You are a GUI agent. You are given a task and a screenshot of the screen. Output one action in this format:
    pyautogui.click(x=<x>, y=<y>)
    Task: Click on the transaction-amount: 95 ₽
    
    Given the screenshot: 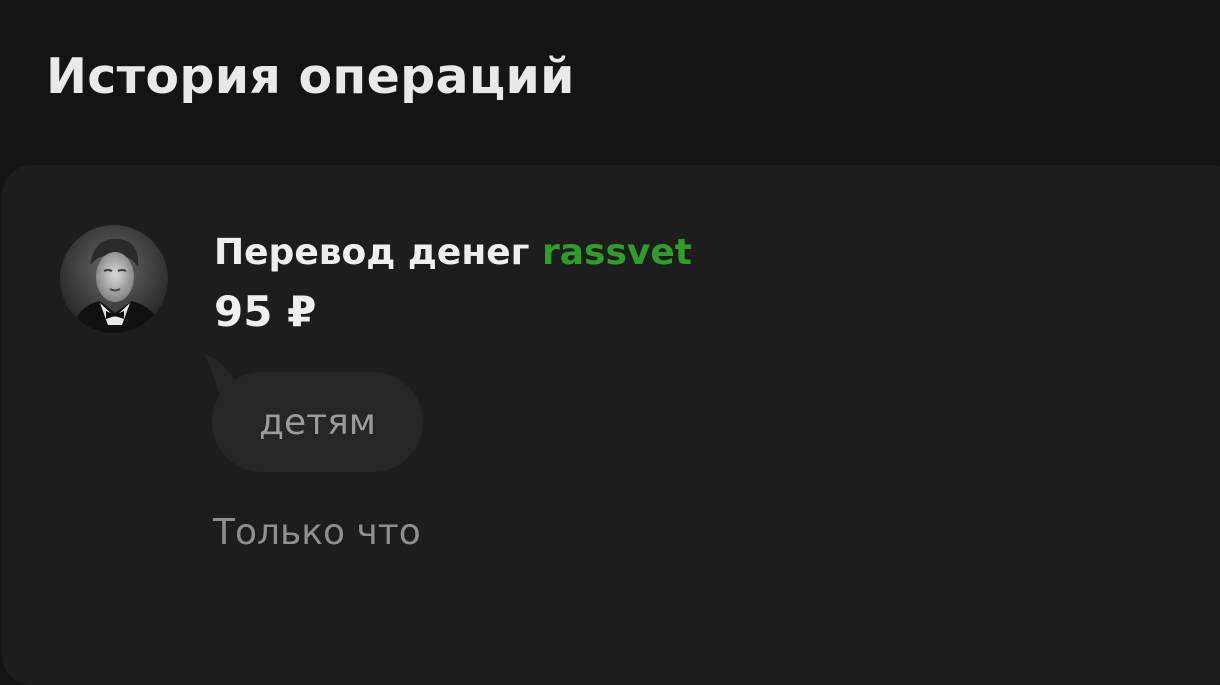 What is the action you would take?
    pyautogui.click(x=265, y=311)
    